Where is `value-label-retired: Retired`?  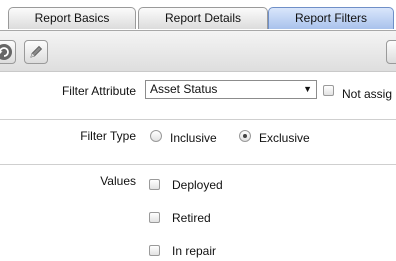
value-label-retired: Retired is located at coordinates (191, 218).